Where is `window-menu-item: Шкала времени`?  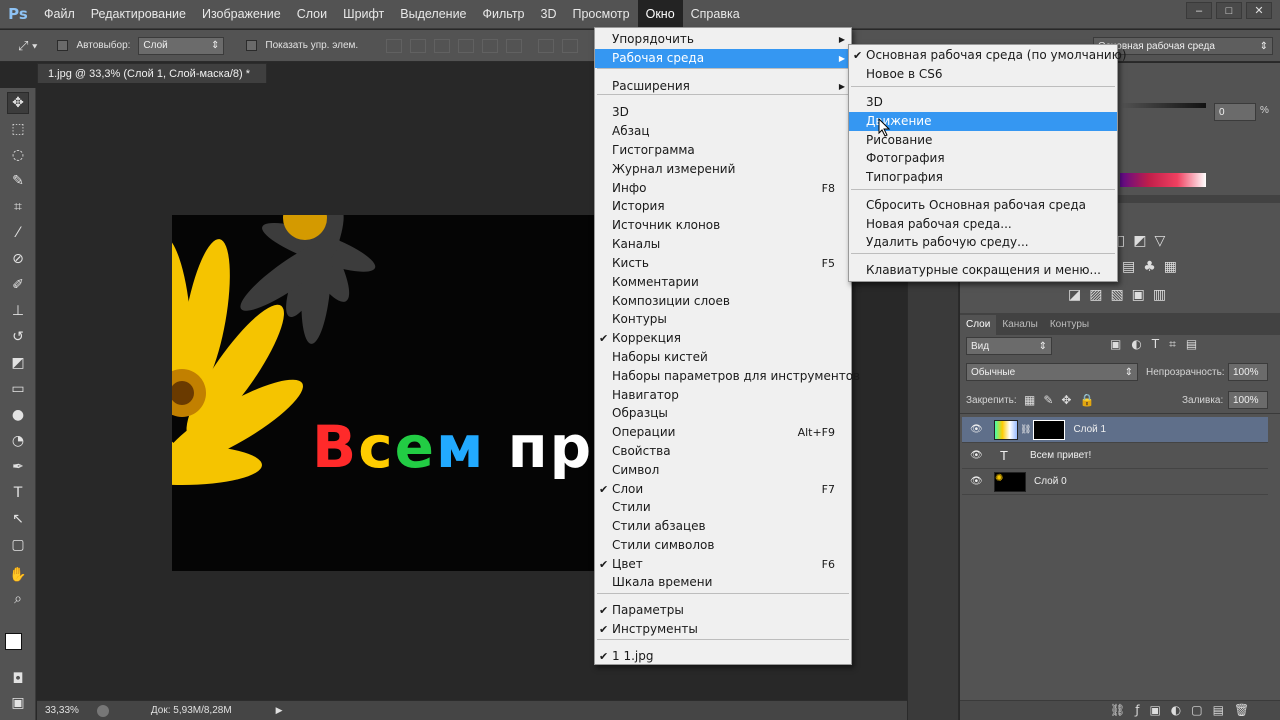 window-menu-item: Шкала времени is located at coordinates (723, 582).